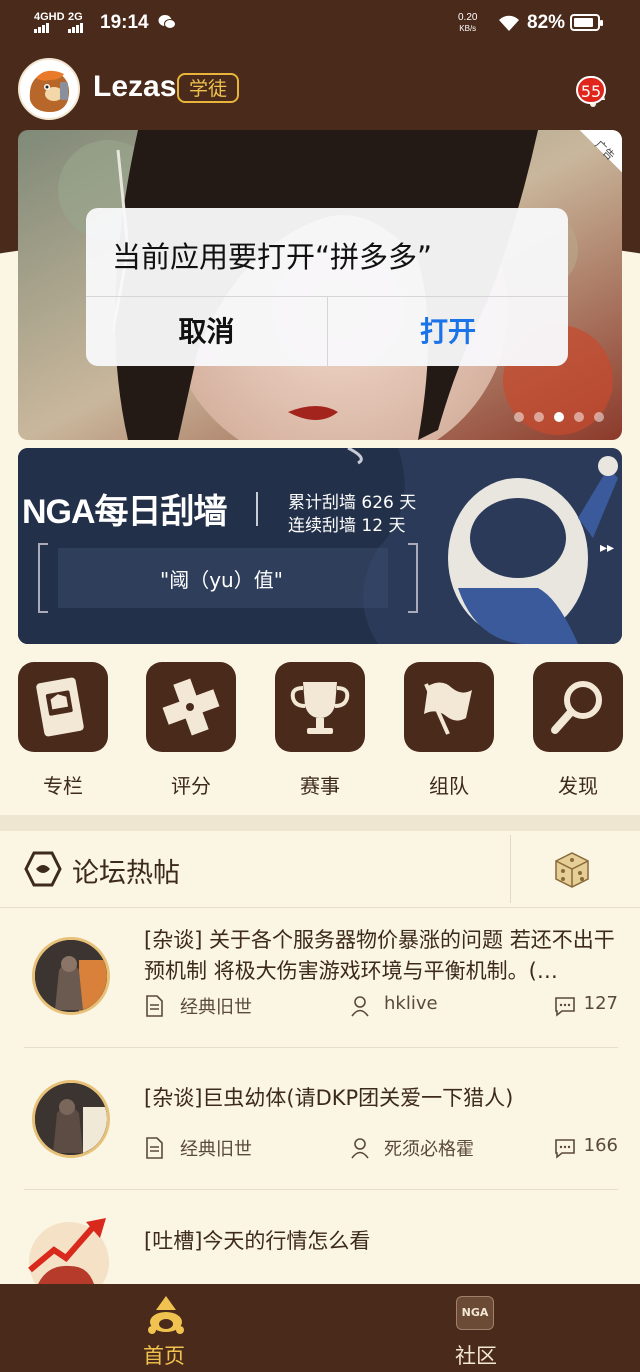 Image resolution: width=640 pixels, height=1372 pixels. Describe the element at coordinates (272, 257) in the screenshot. I see `dialog-message: 当前应用要打开“拼多多”` at that location.